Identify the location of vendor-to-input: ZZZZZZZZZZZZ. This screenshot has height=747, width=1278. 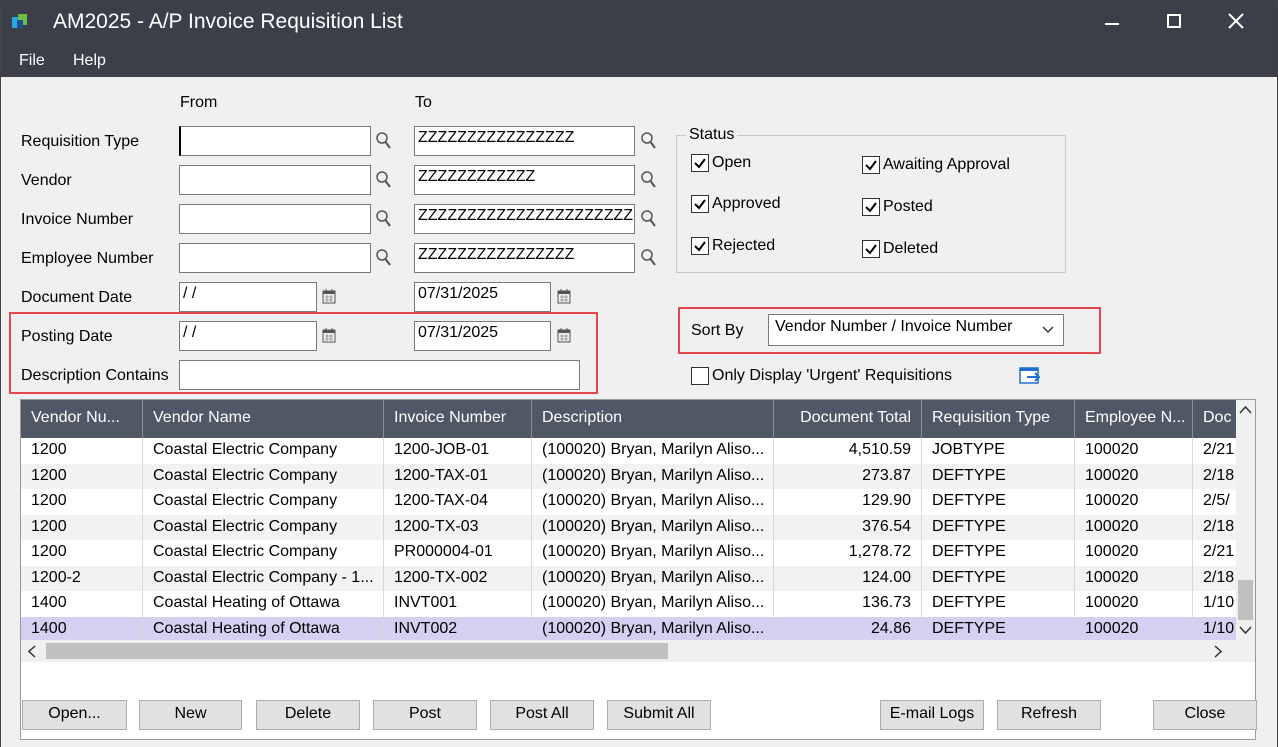
(524, 180).